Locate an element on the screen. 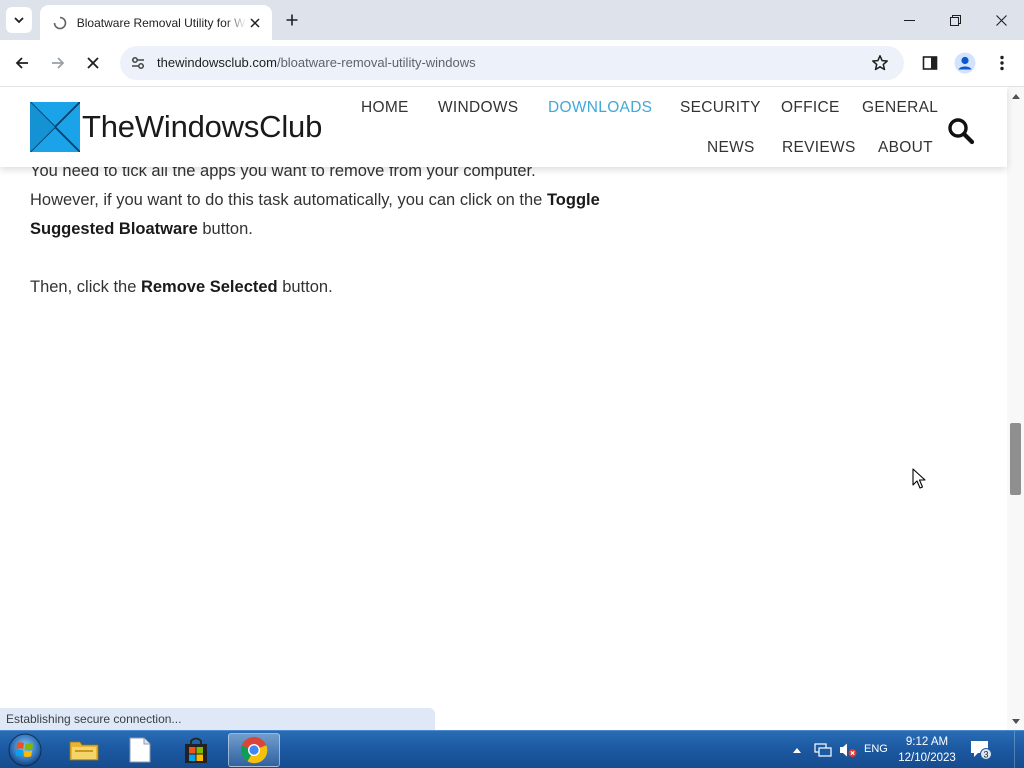 The width and height of the screenshot is (1024, 768). folder-icon is located at coordinates (84, 751).